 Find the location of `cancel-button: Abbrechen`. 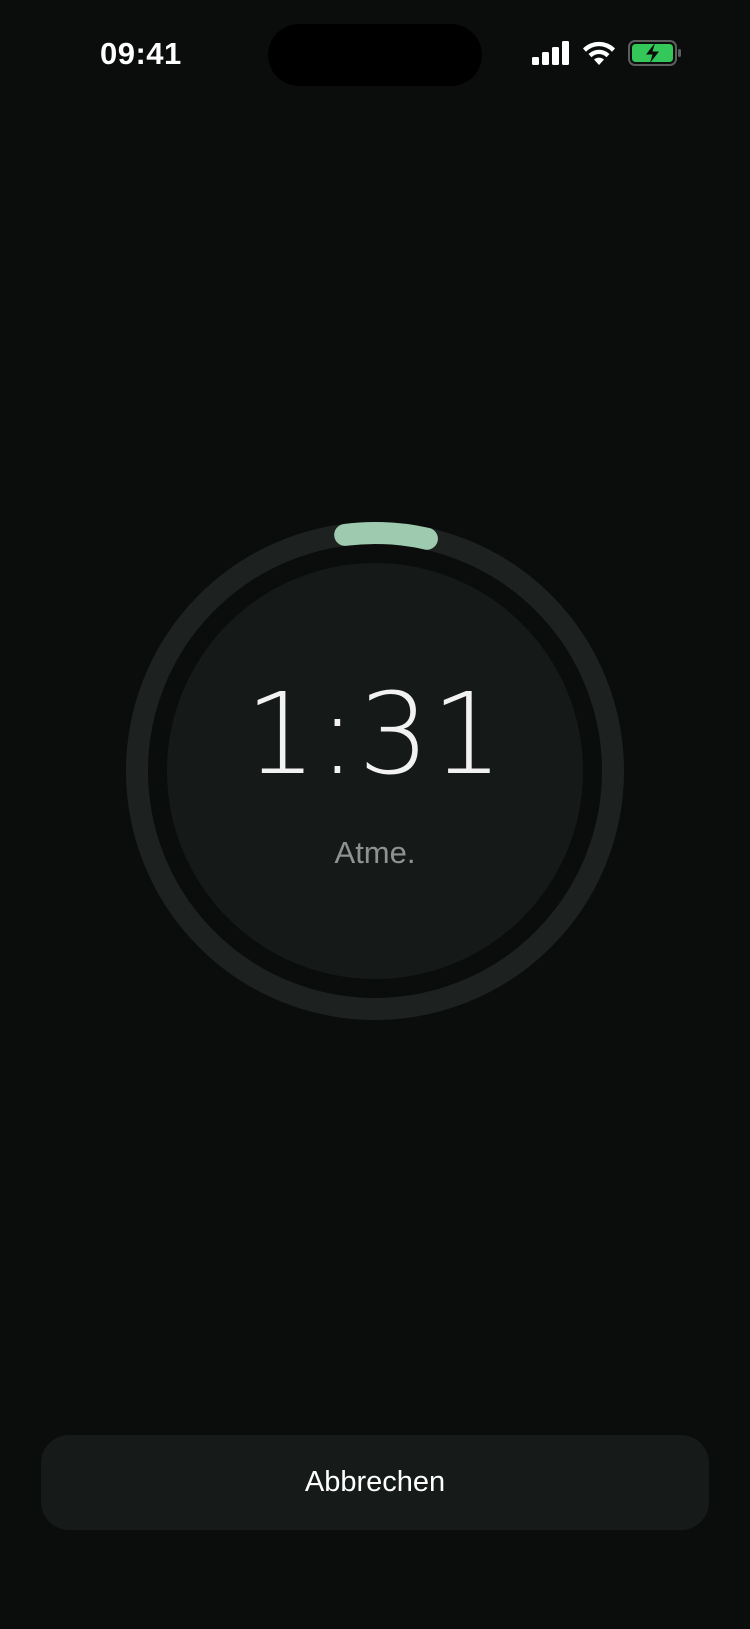

cancel-button: Abbrechen is located at coordinates (375, 1482).